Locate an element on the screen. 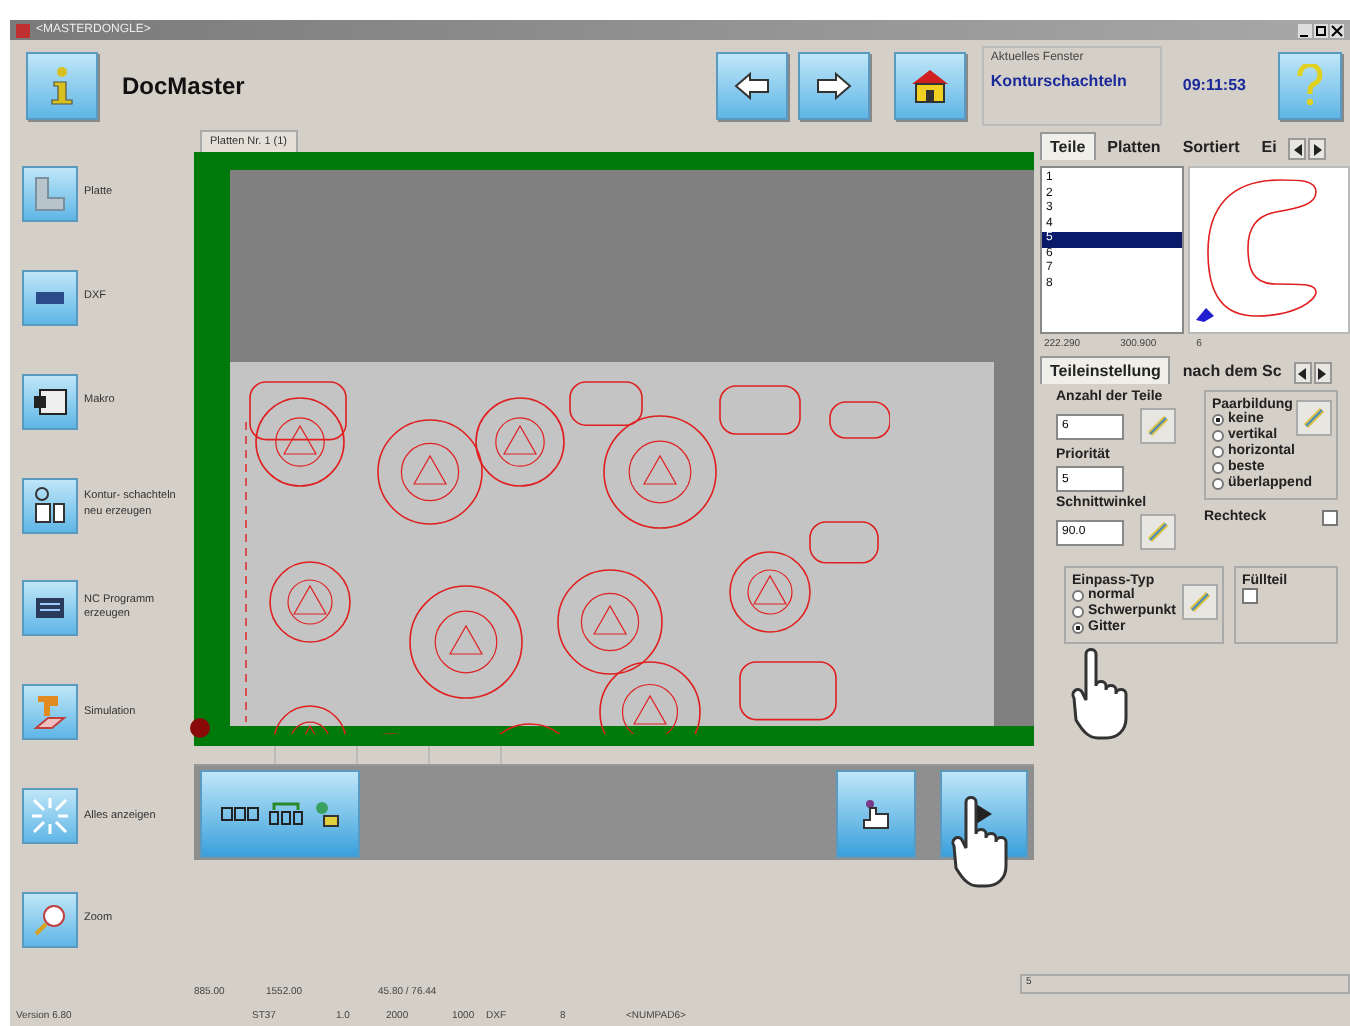  parts-group-icon is located at coordinates (286, 813).